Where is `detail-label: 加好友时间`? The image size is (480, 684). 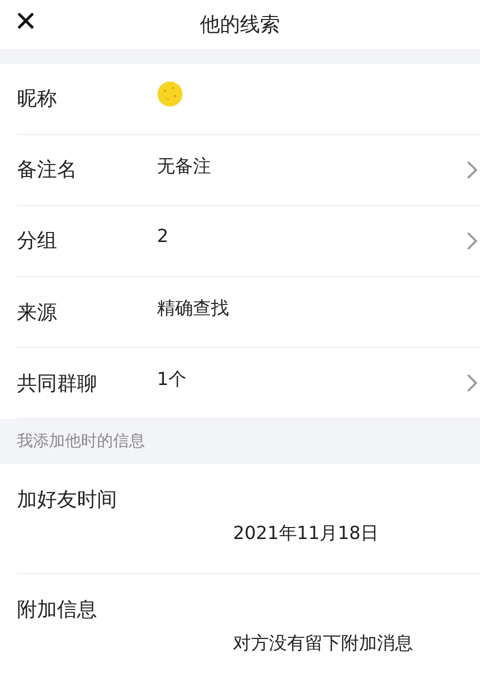
detail-label: 加好友时间 is located at coordinates (67, 500).